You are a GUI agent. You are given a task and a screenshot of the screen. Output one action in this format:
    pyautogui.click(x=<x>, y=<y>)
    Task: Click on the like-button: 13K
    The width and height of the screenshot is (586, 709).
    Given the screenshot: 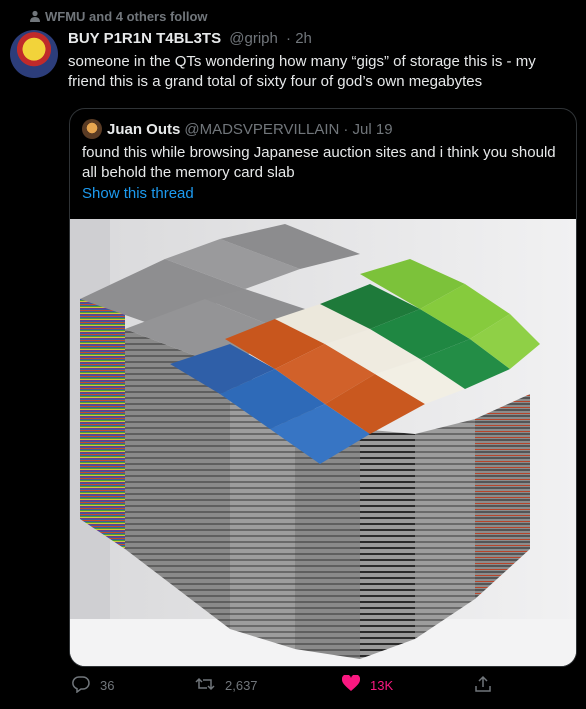 What is the action you would take?
    pyautogui.click(x=367, y=684)
    